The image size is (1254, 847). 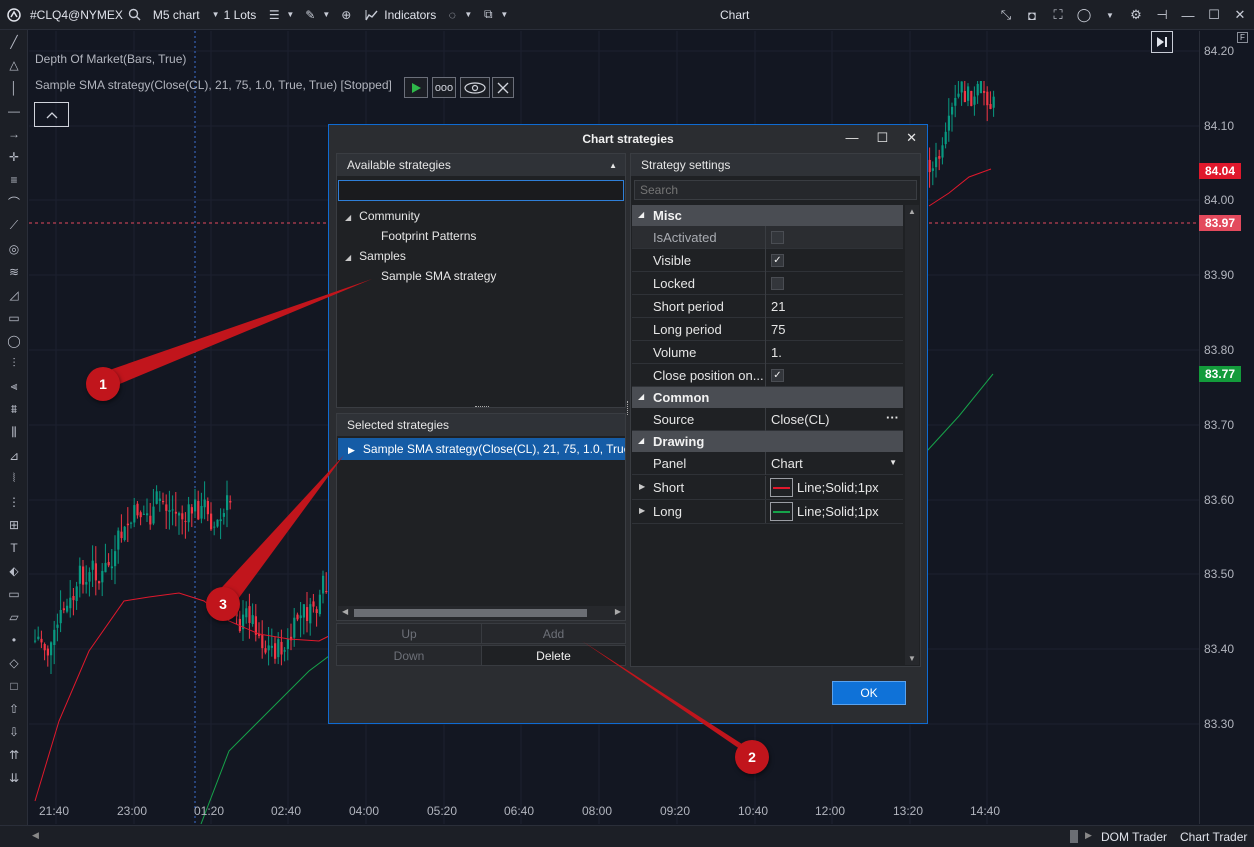 What do you see at coordinates (1084, 15) in the screenshot?
I see `theme-icon: ◯` at bounding box center [1084, 15].